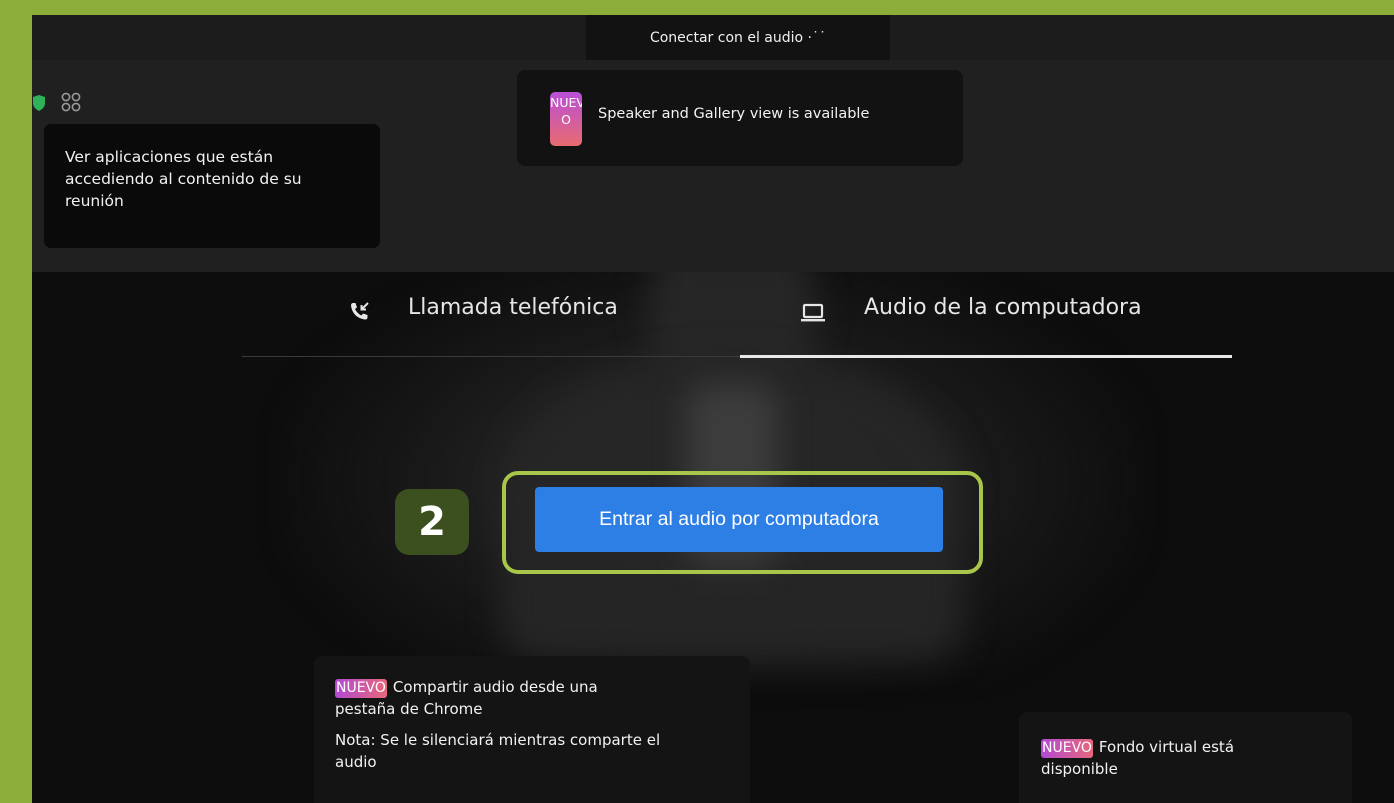 The width and height of the screenshot is (1394, 803). Describe the element at coordinates (566, 102) in the screenshot. I see `new-badge-line: NUEV` at that location.